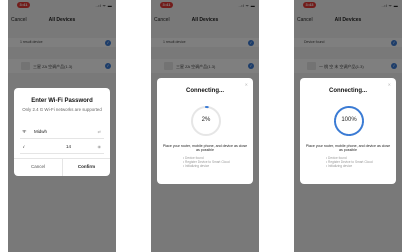 The width and height of the screenshot is (406, 252). Describe the element at coordinates (40, 131) in the screenshot. I see `wifi-name-field: Midwh` at that location.